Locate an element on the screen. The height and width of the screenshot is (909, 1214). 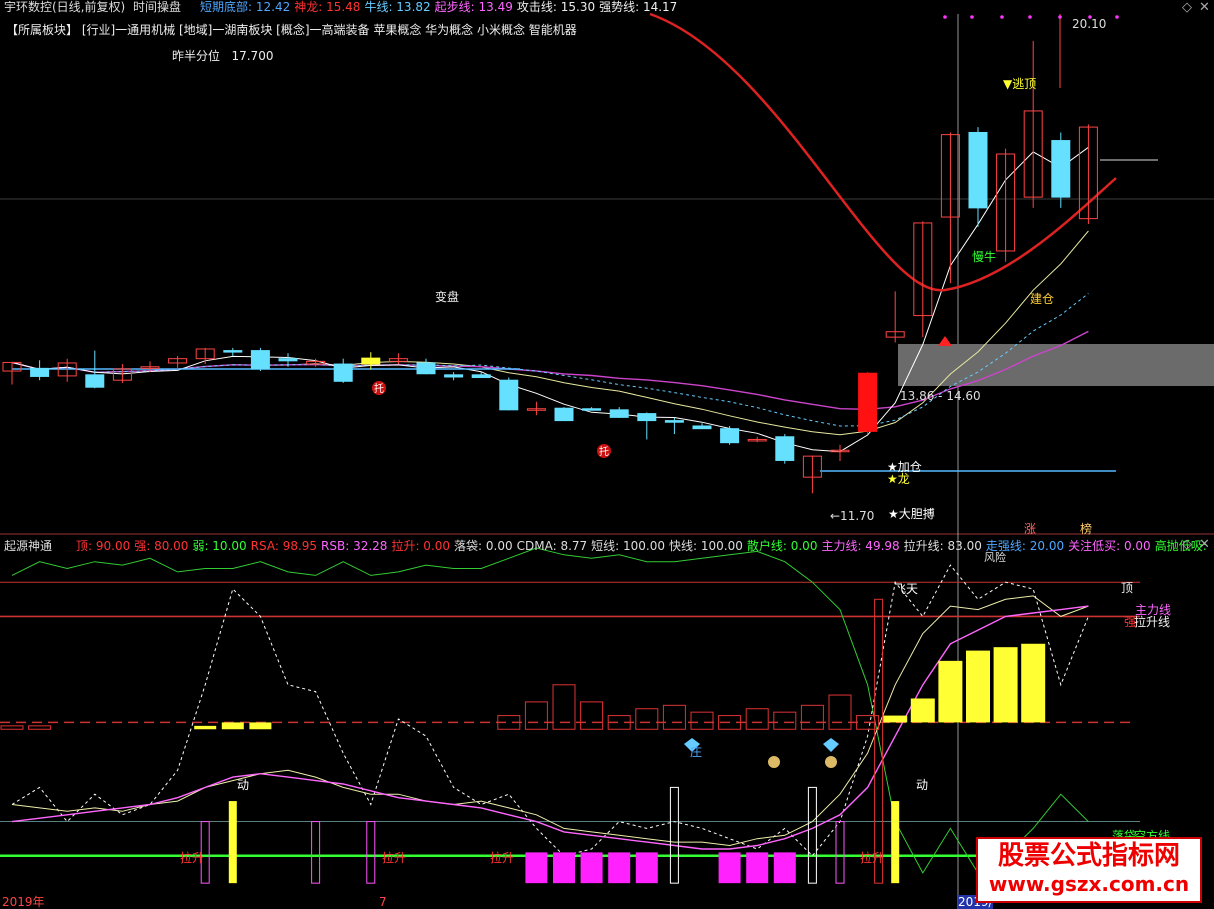
scroll-up-icon: ◇ is located at coordinates (1187, 7).